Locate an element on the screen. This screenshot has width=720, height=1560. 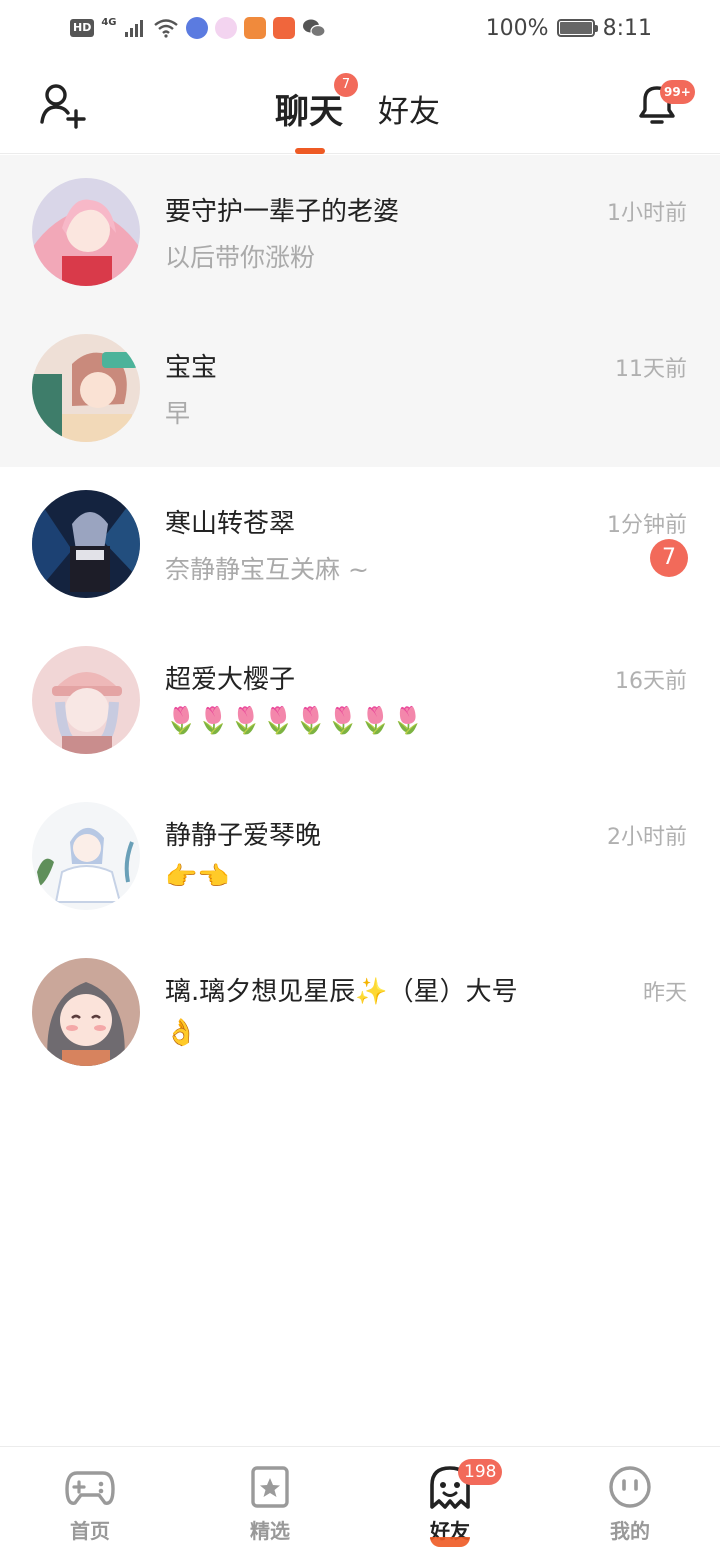
nav-home-label: 首页 is located at coordinates (90, 1531).